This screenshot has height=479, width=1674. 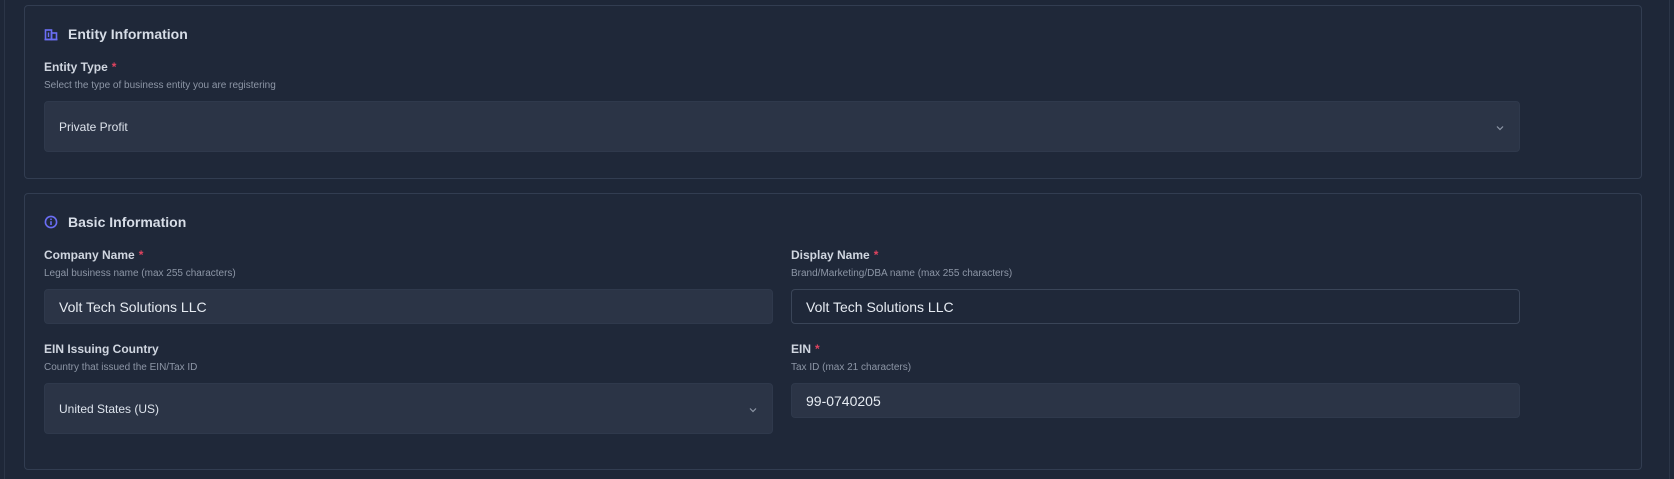 I want to click on ein-label: EIN, so click(x=801, y=349).